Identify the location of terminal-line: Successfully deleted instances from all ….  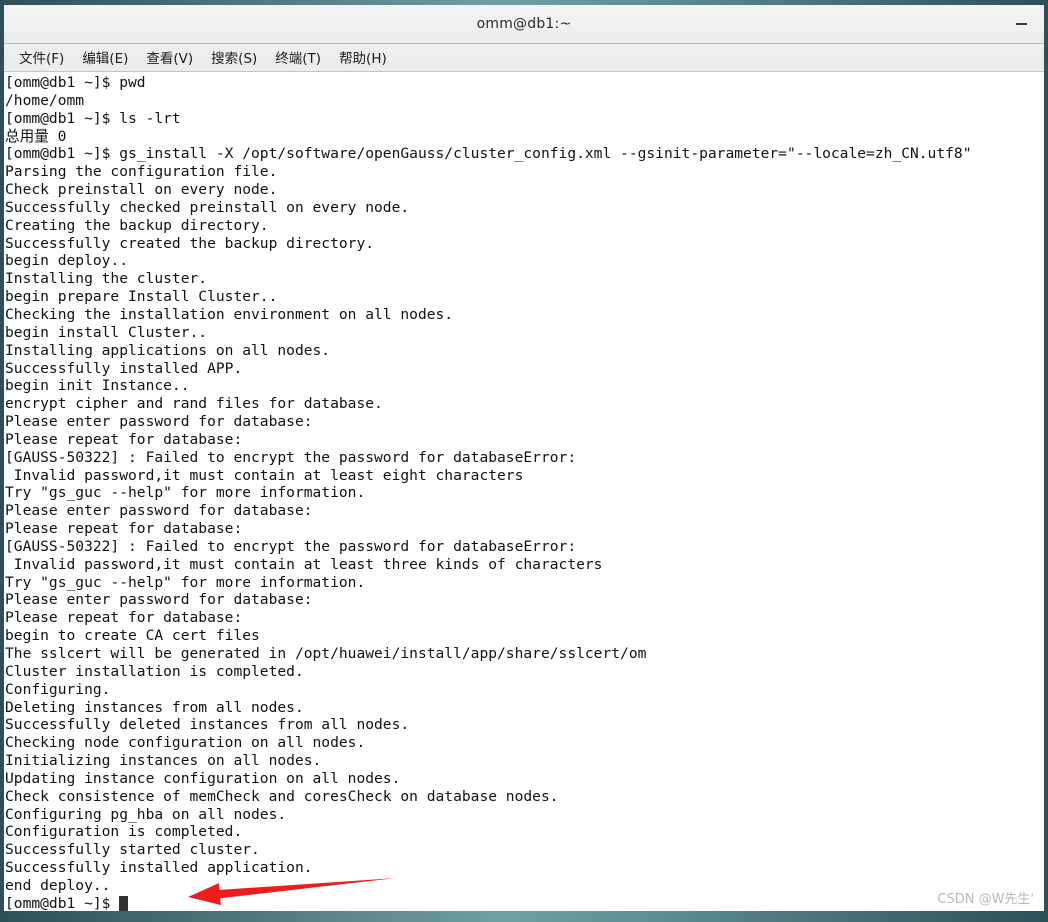
(207, 725).